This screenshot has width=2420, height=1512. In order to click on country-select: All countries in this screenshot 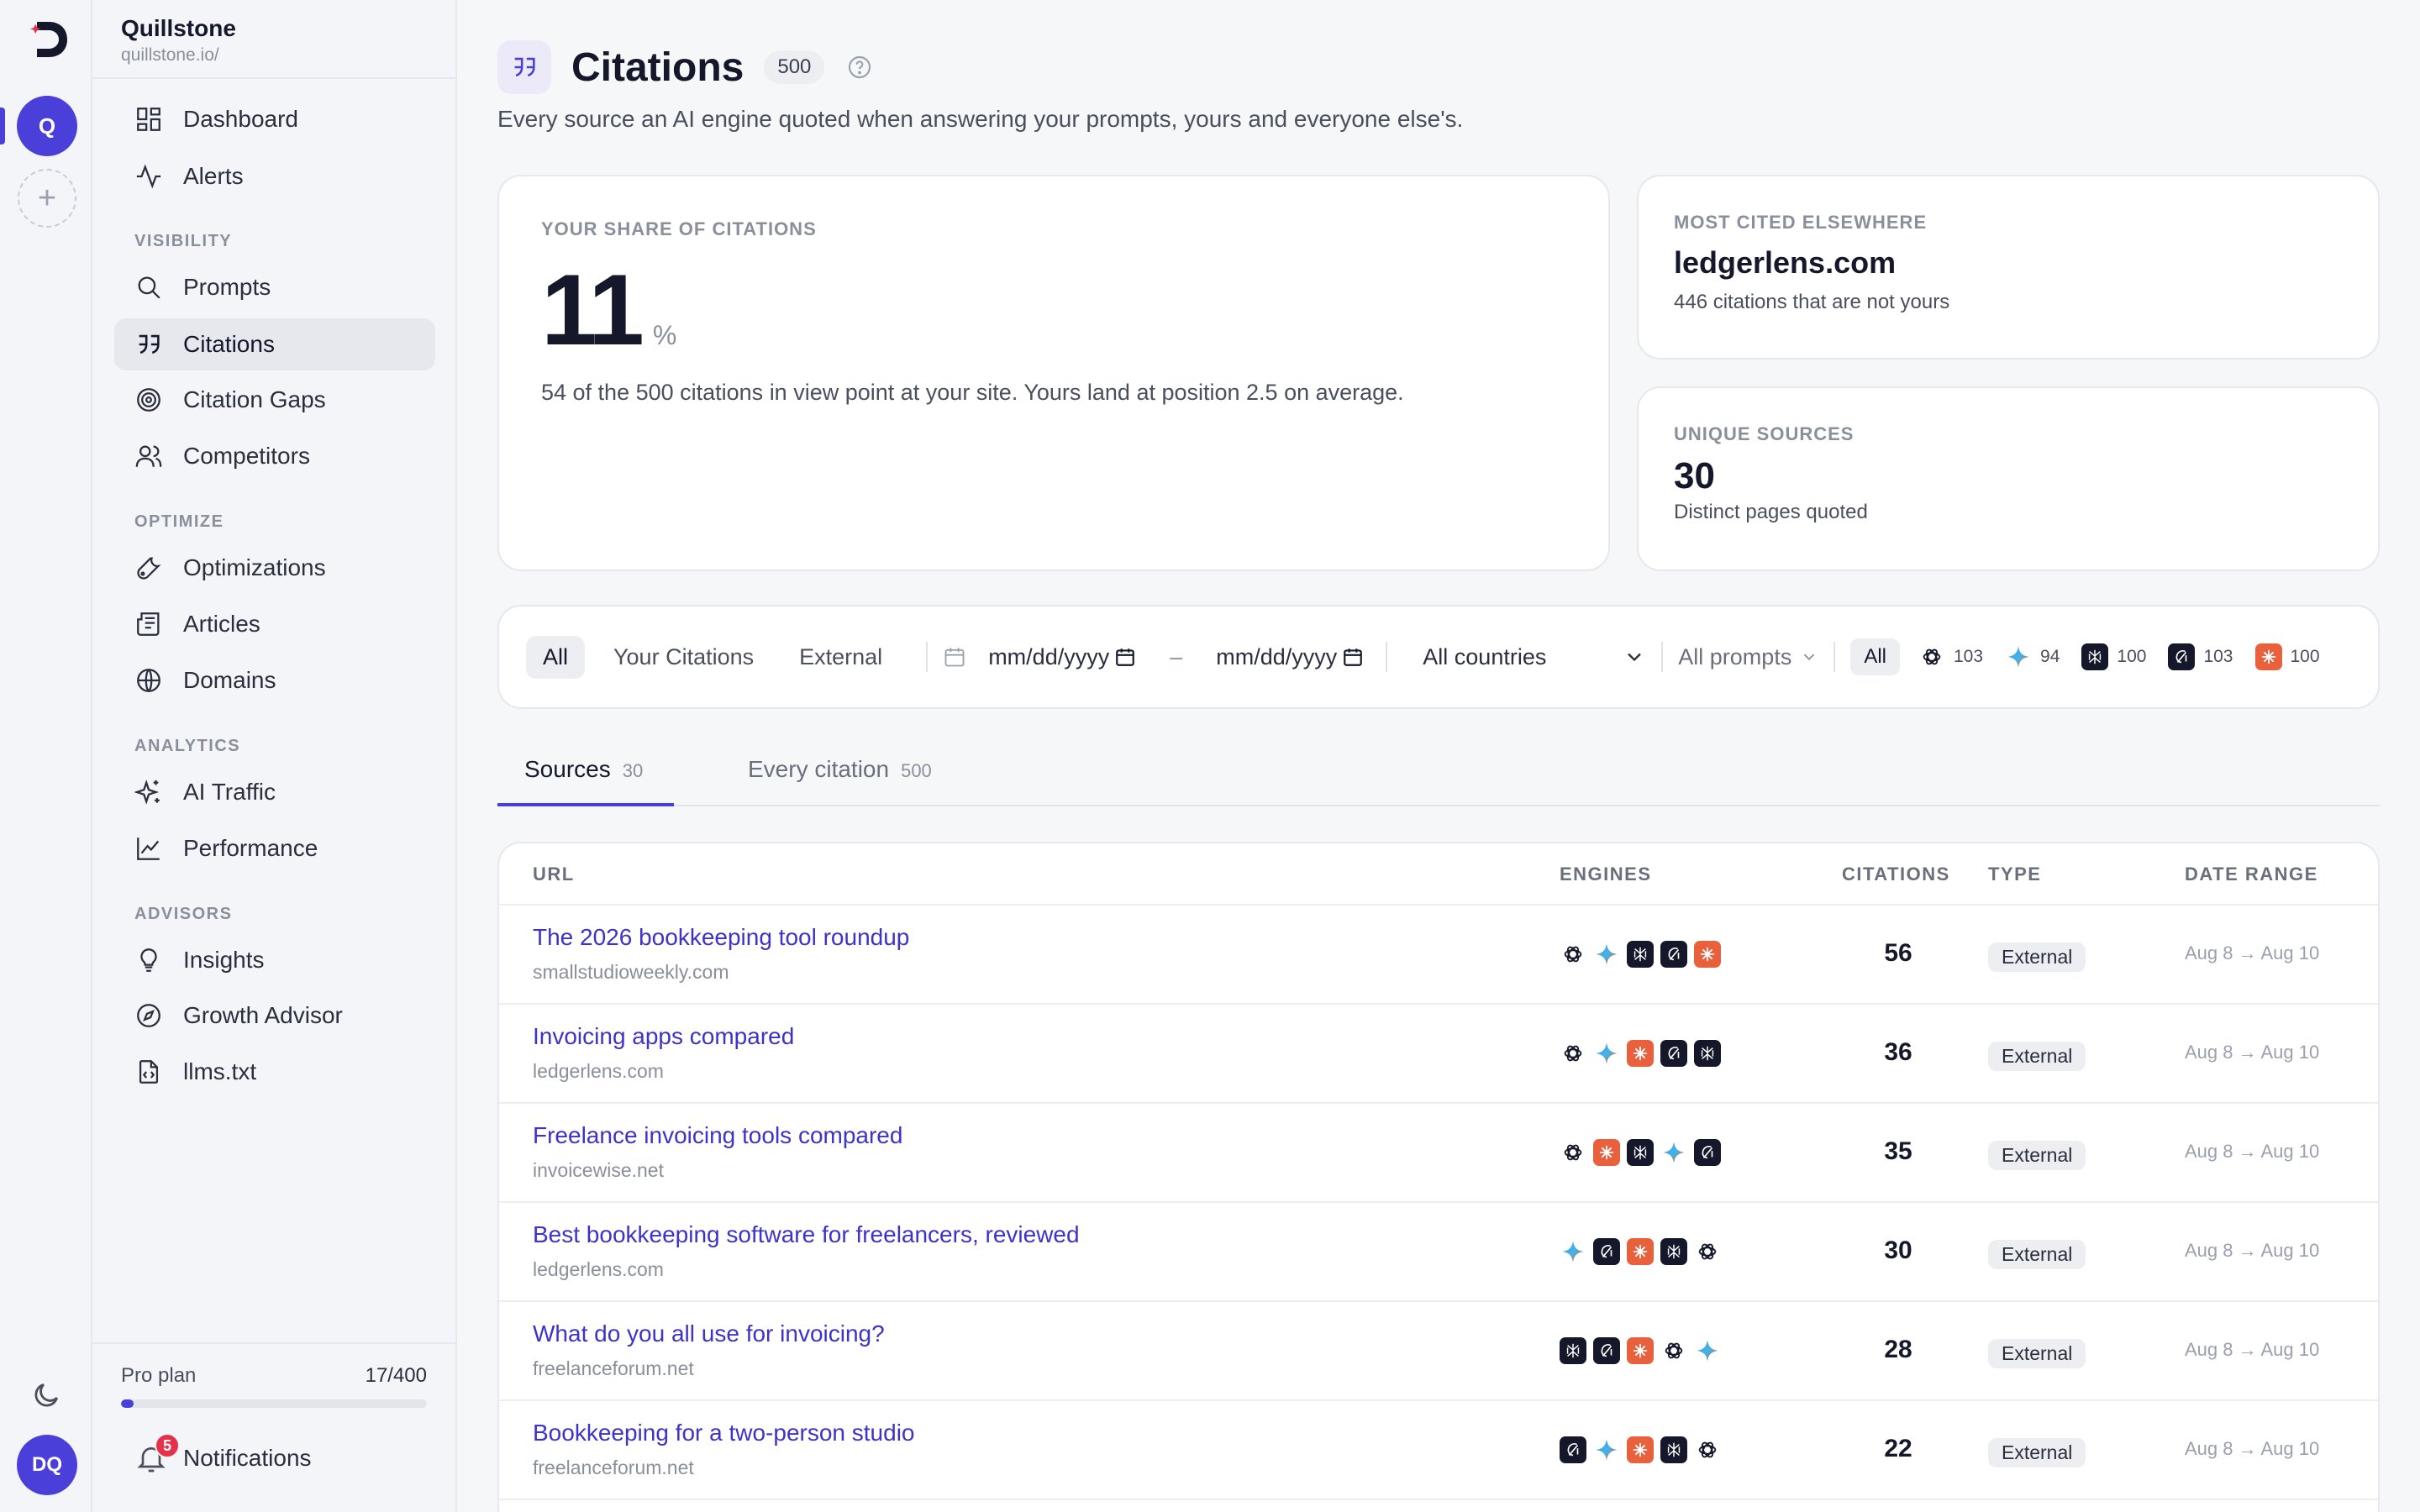, I will do `click(1524, 657)`.